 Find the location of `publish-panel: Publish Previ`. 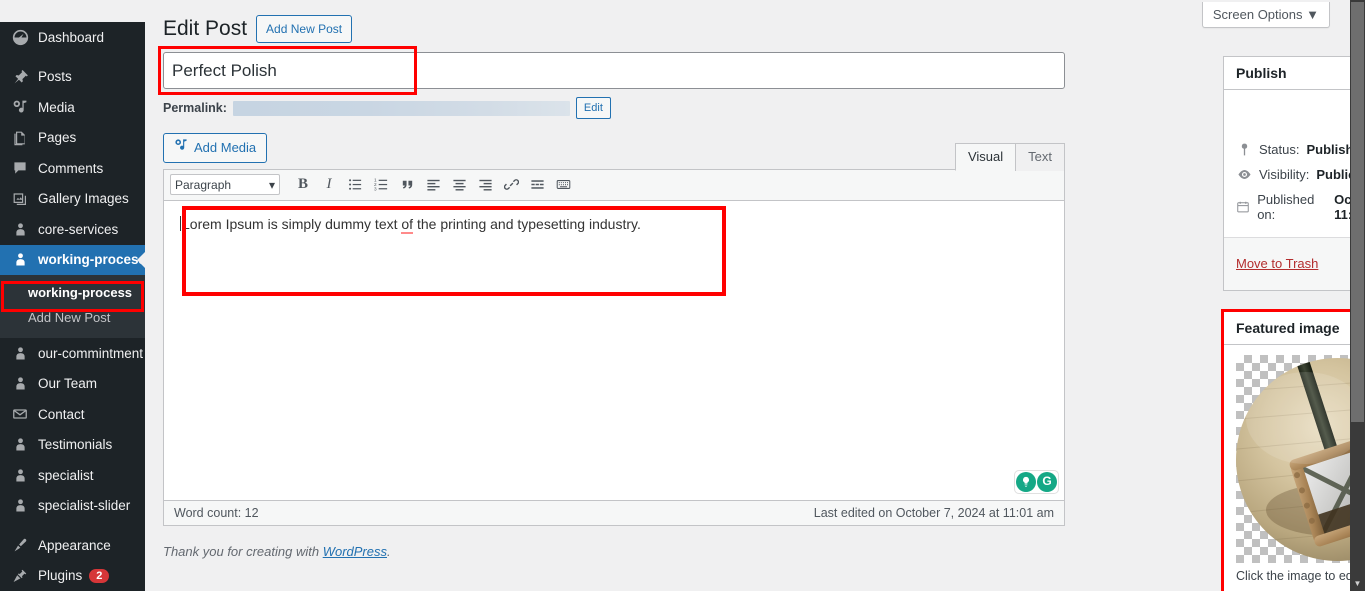

publish-panel: Publish Previ is located at coordinates (1294, 173).